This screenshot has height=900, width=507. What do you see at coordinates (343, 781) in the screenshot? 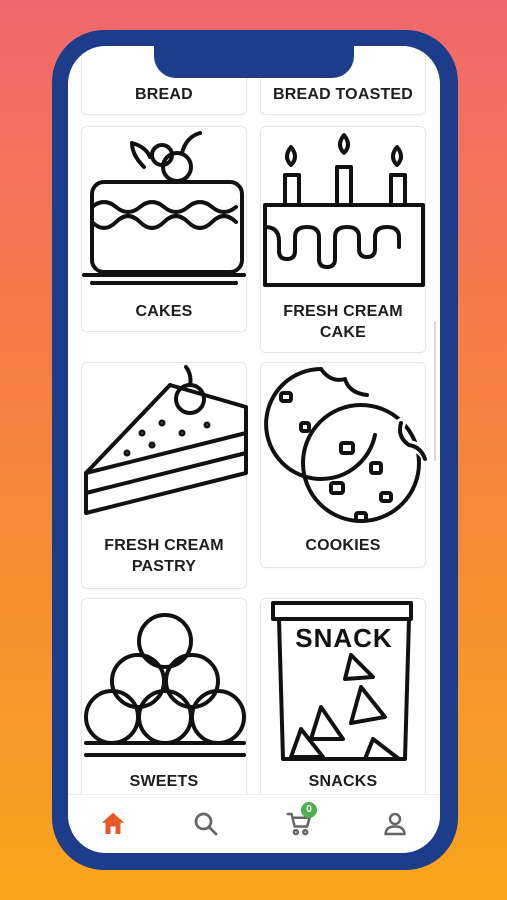
I see `category-label: SNACKS` at bounding box center [343, 781].